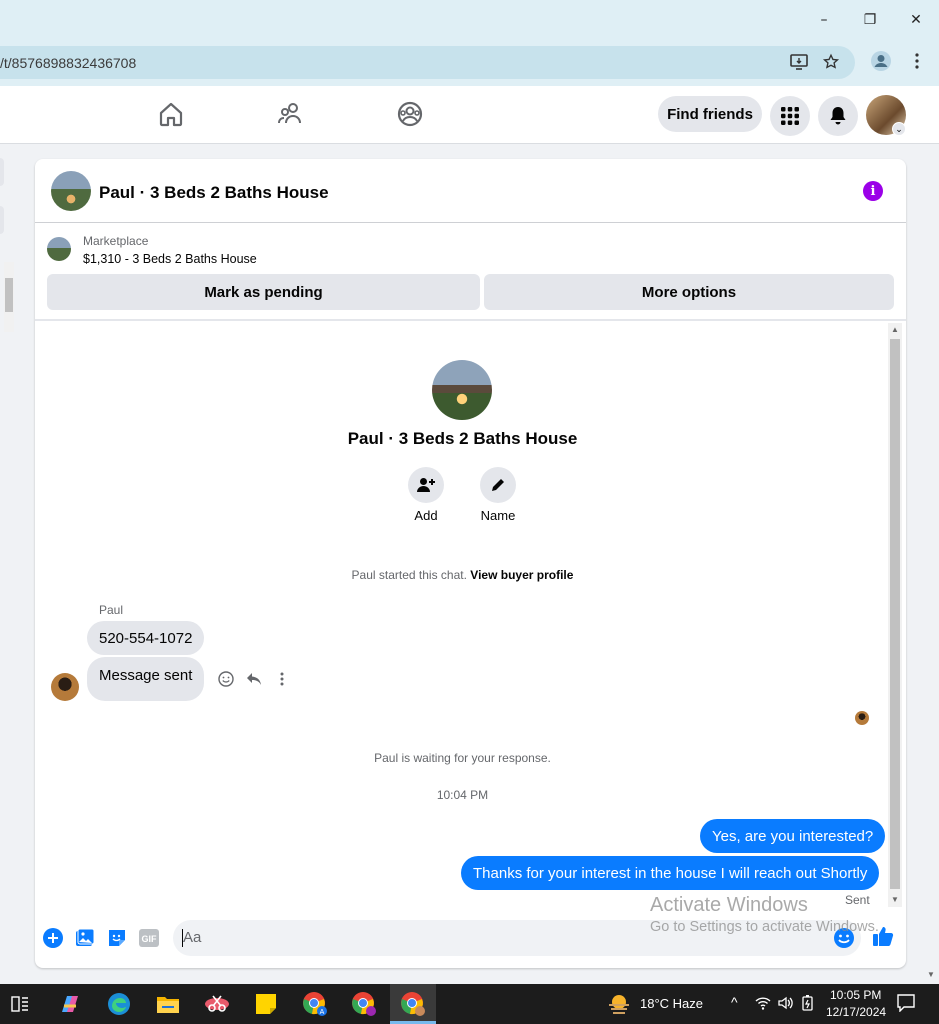 The image size is (939, 1024). Describe the element at coordinates (116, 241) in the screenshot. I see `marketplace-label: Marketplace` at that location.